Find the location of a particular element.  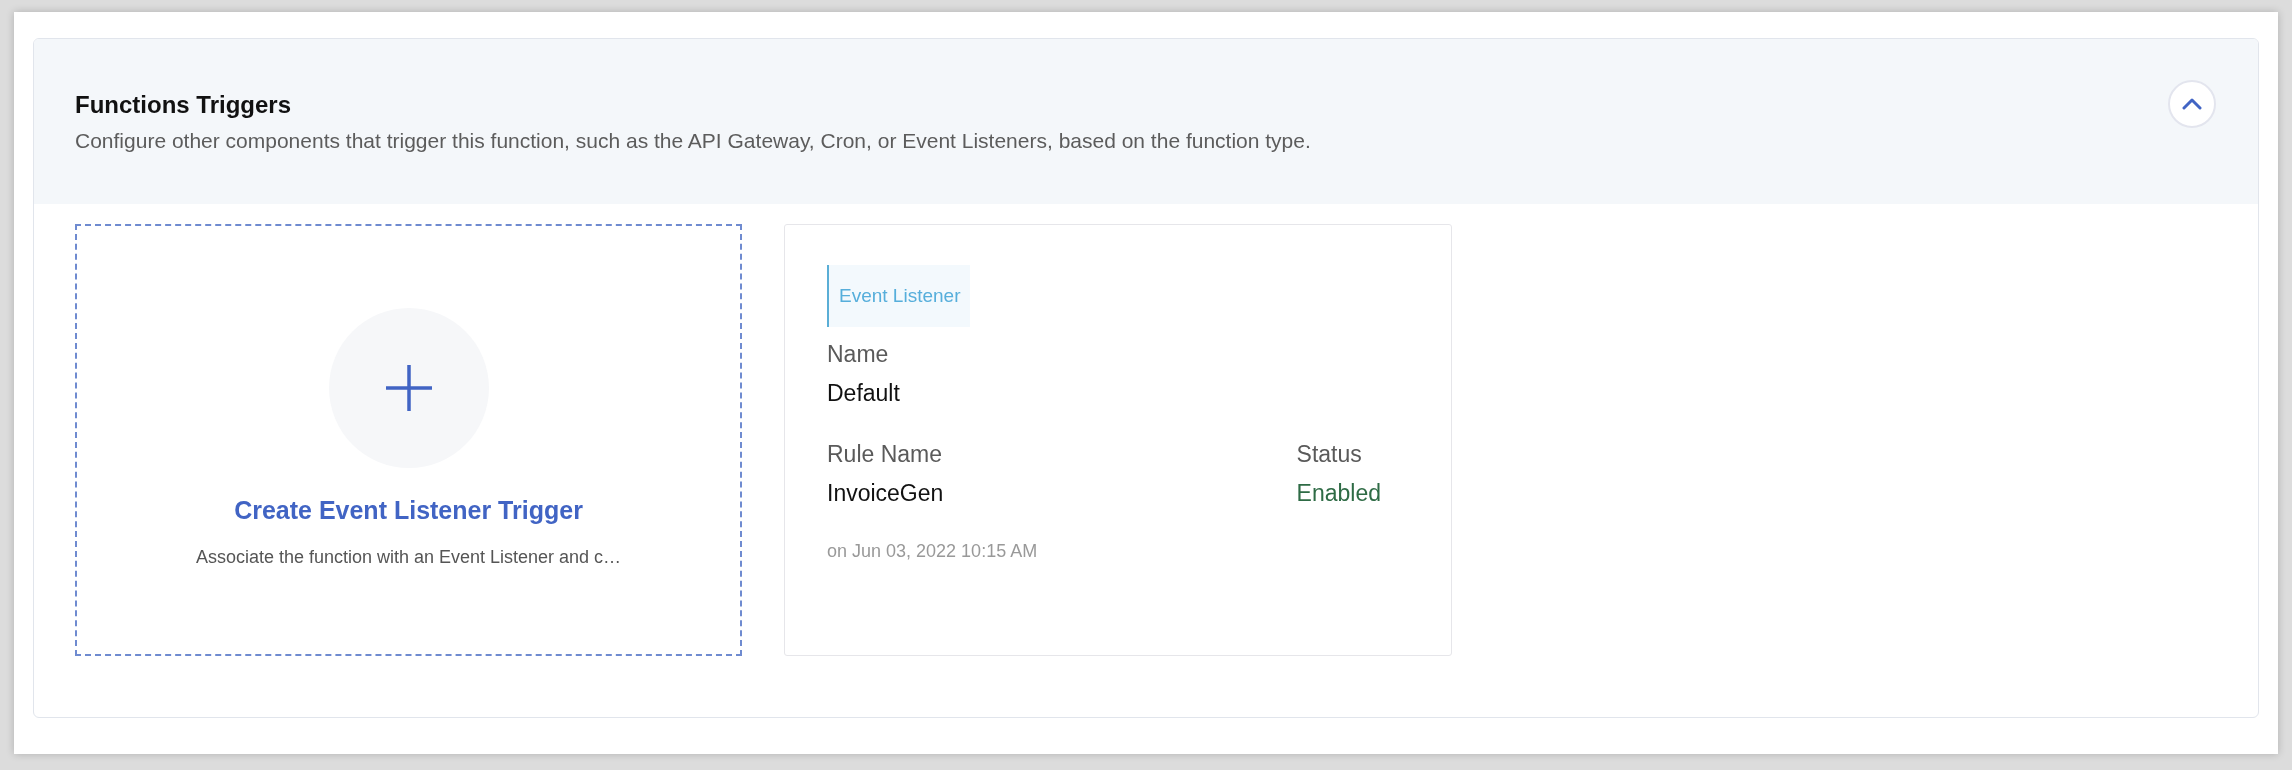

field-label: Rule Name is located at coordinates (885, 454).